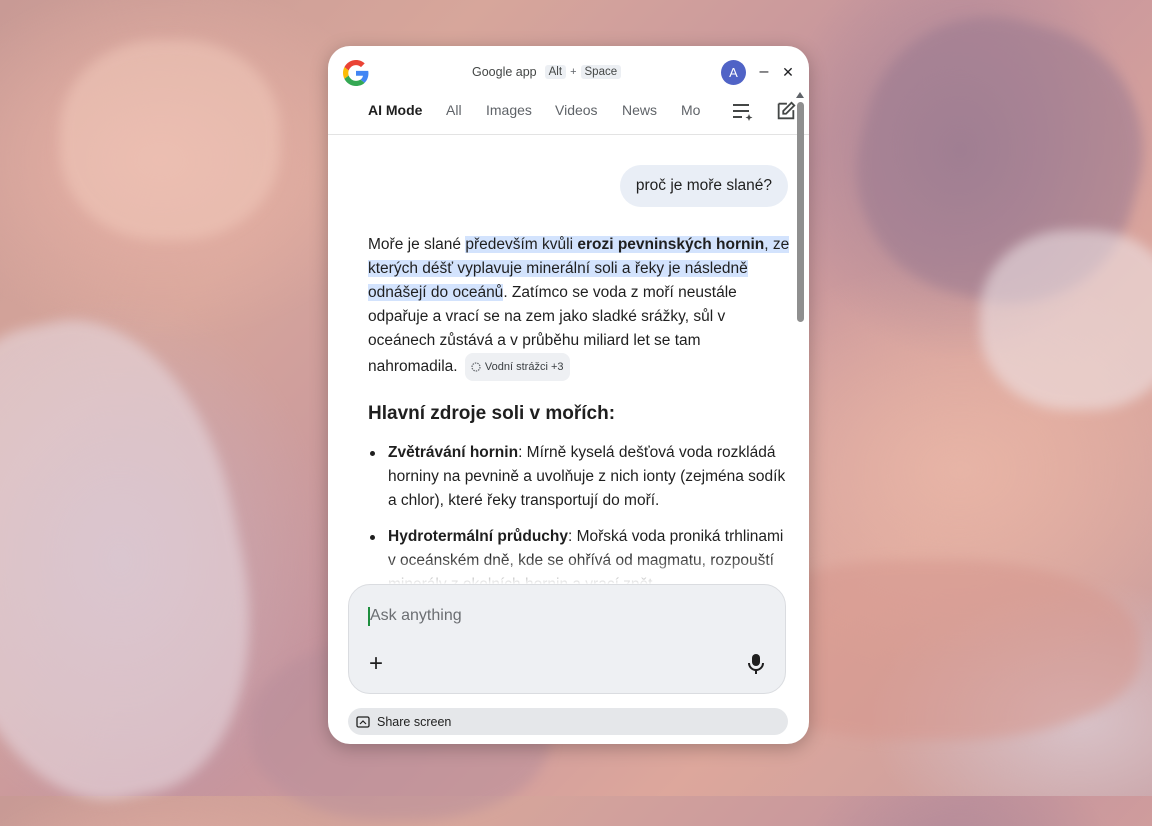 This screenshot has height=826, width=1152. What do you see at coordinates (743, 112) in the screenshot?
I see `filter-sparkle-icon` at bounding box center [743, 112].